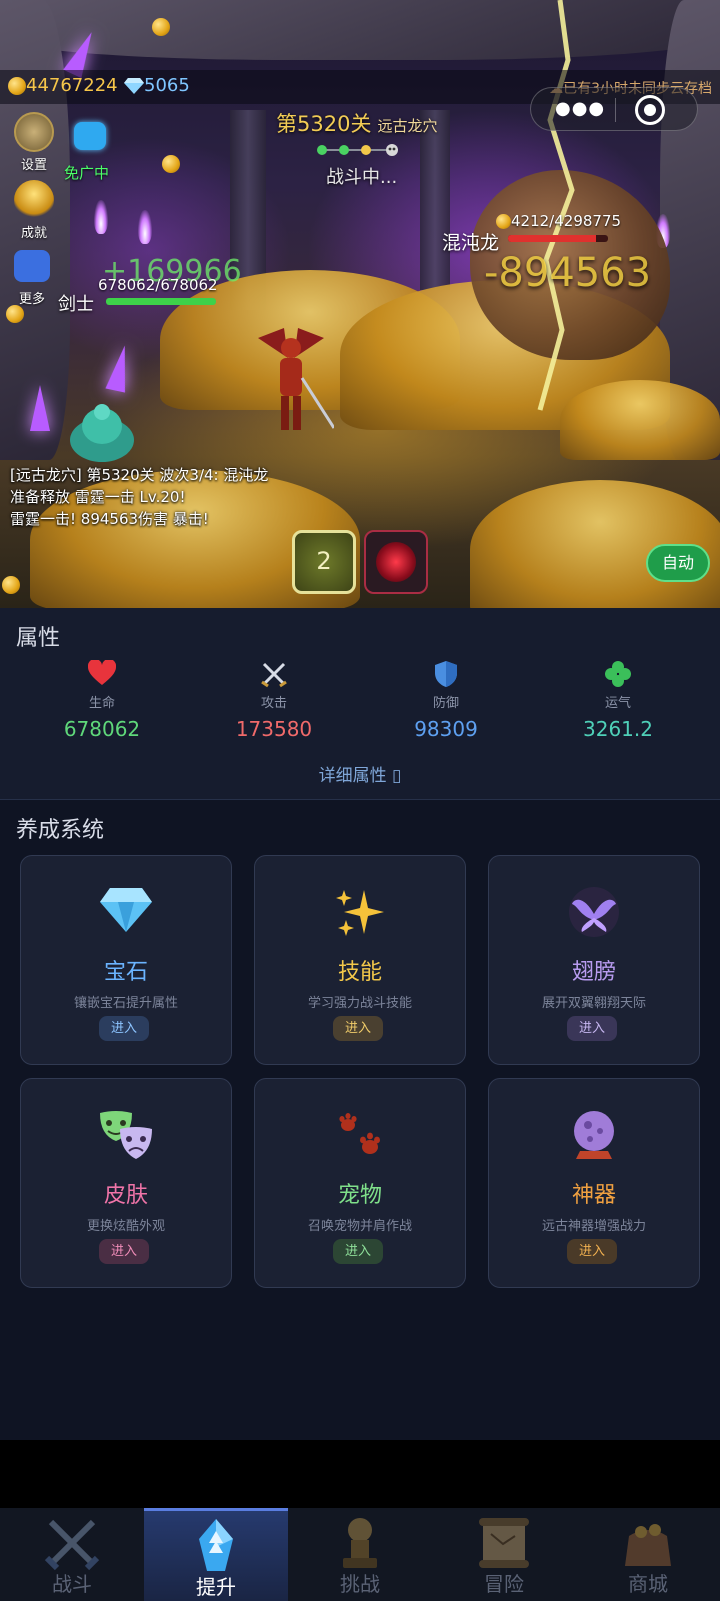 This screenshot has width=720, height=1601. I want to click on diamond-icon, so click(134, 86).